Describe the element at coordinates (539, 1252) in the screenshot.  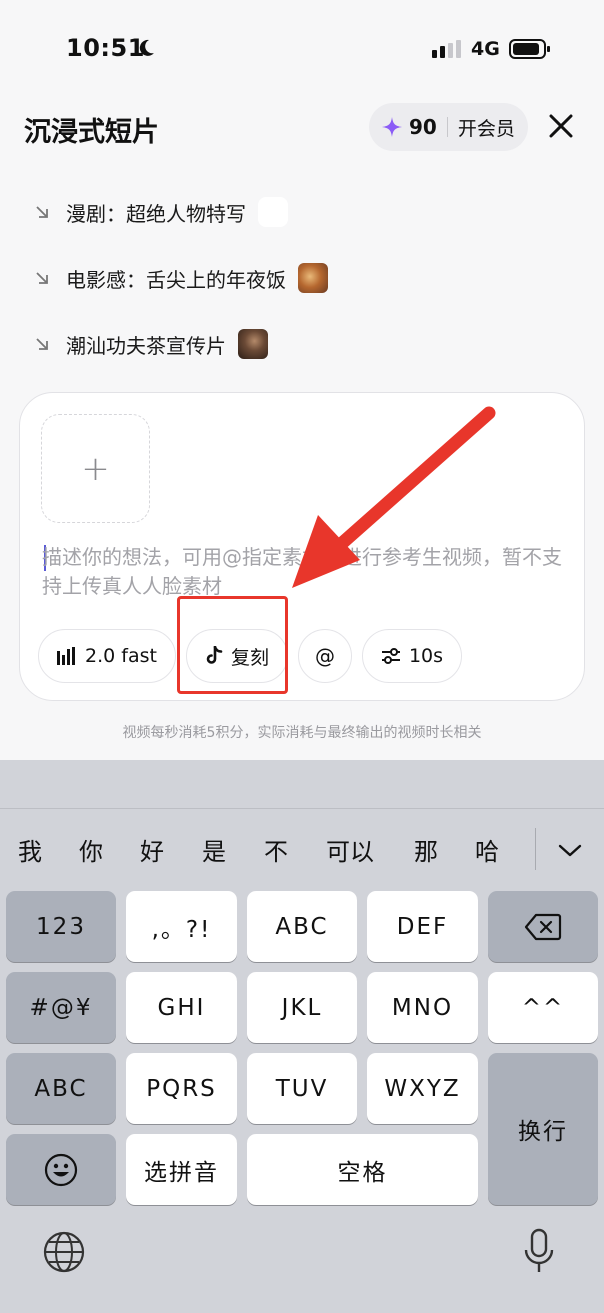
I see `microphone-icon` at that location.